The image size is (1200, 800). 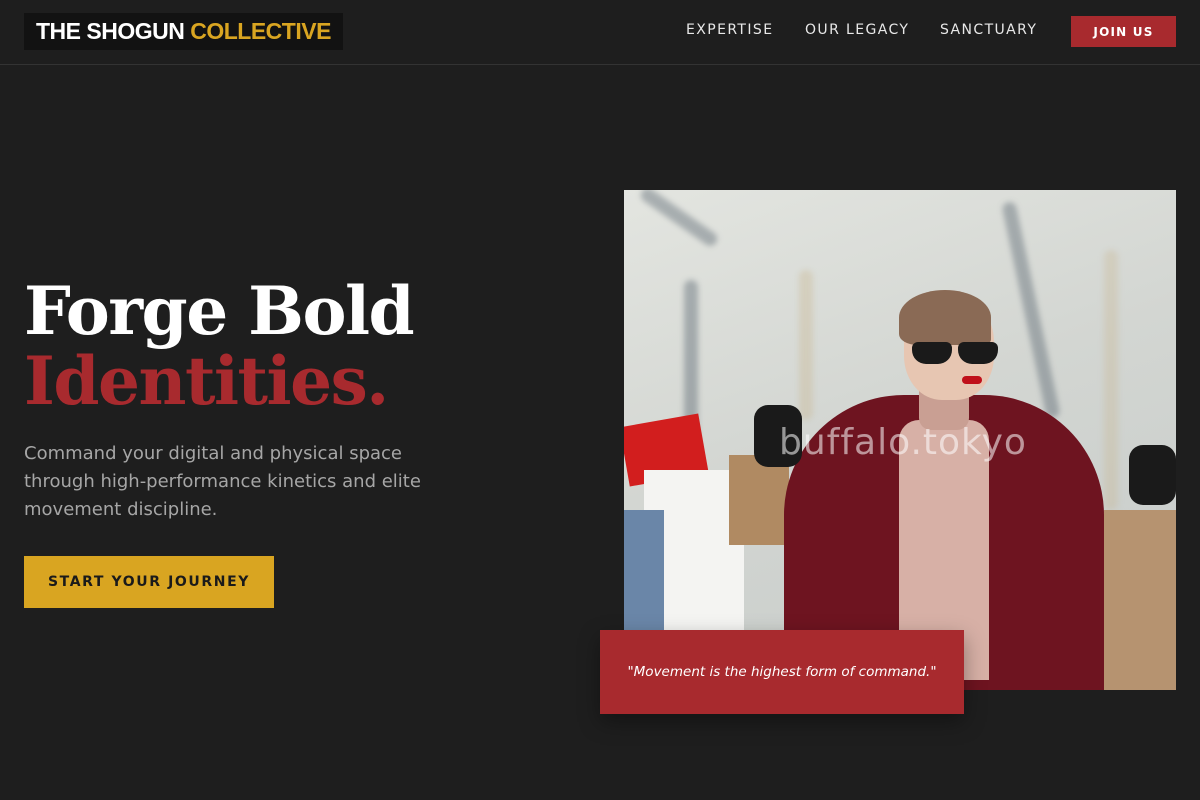 What do you see at coordinates (988, 30) in the screenshot?
I see `nav-link-sanctuary: SANCTUARY` at bounding box center [988, 30].